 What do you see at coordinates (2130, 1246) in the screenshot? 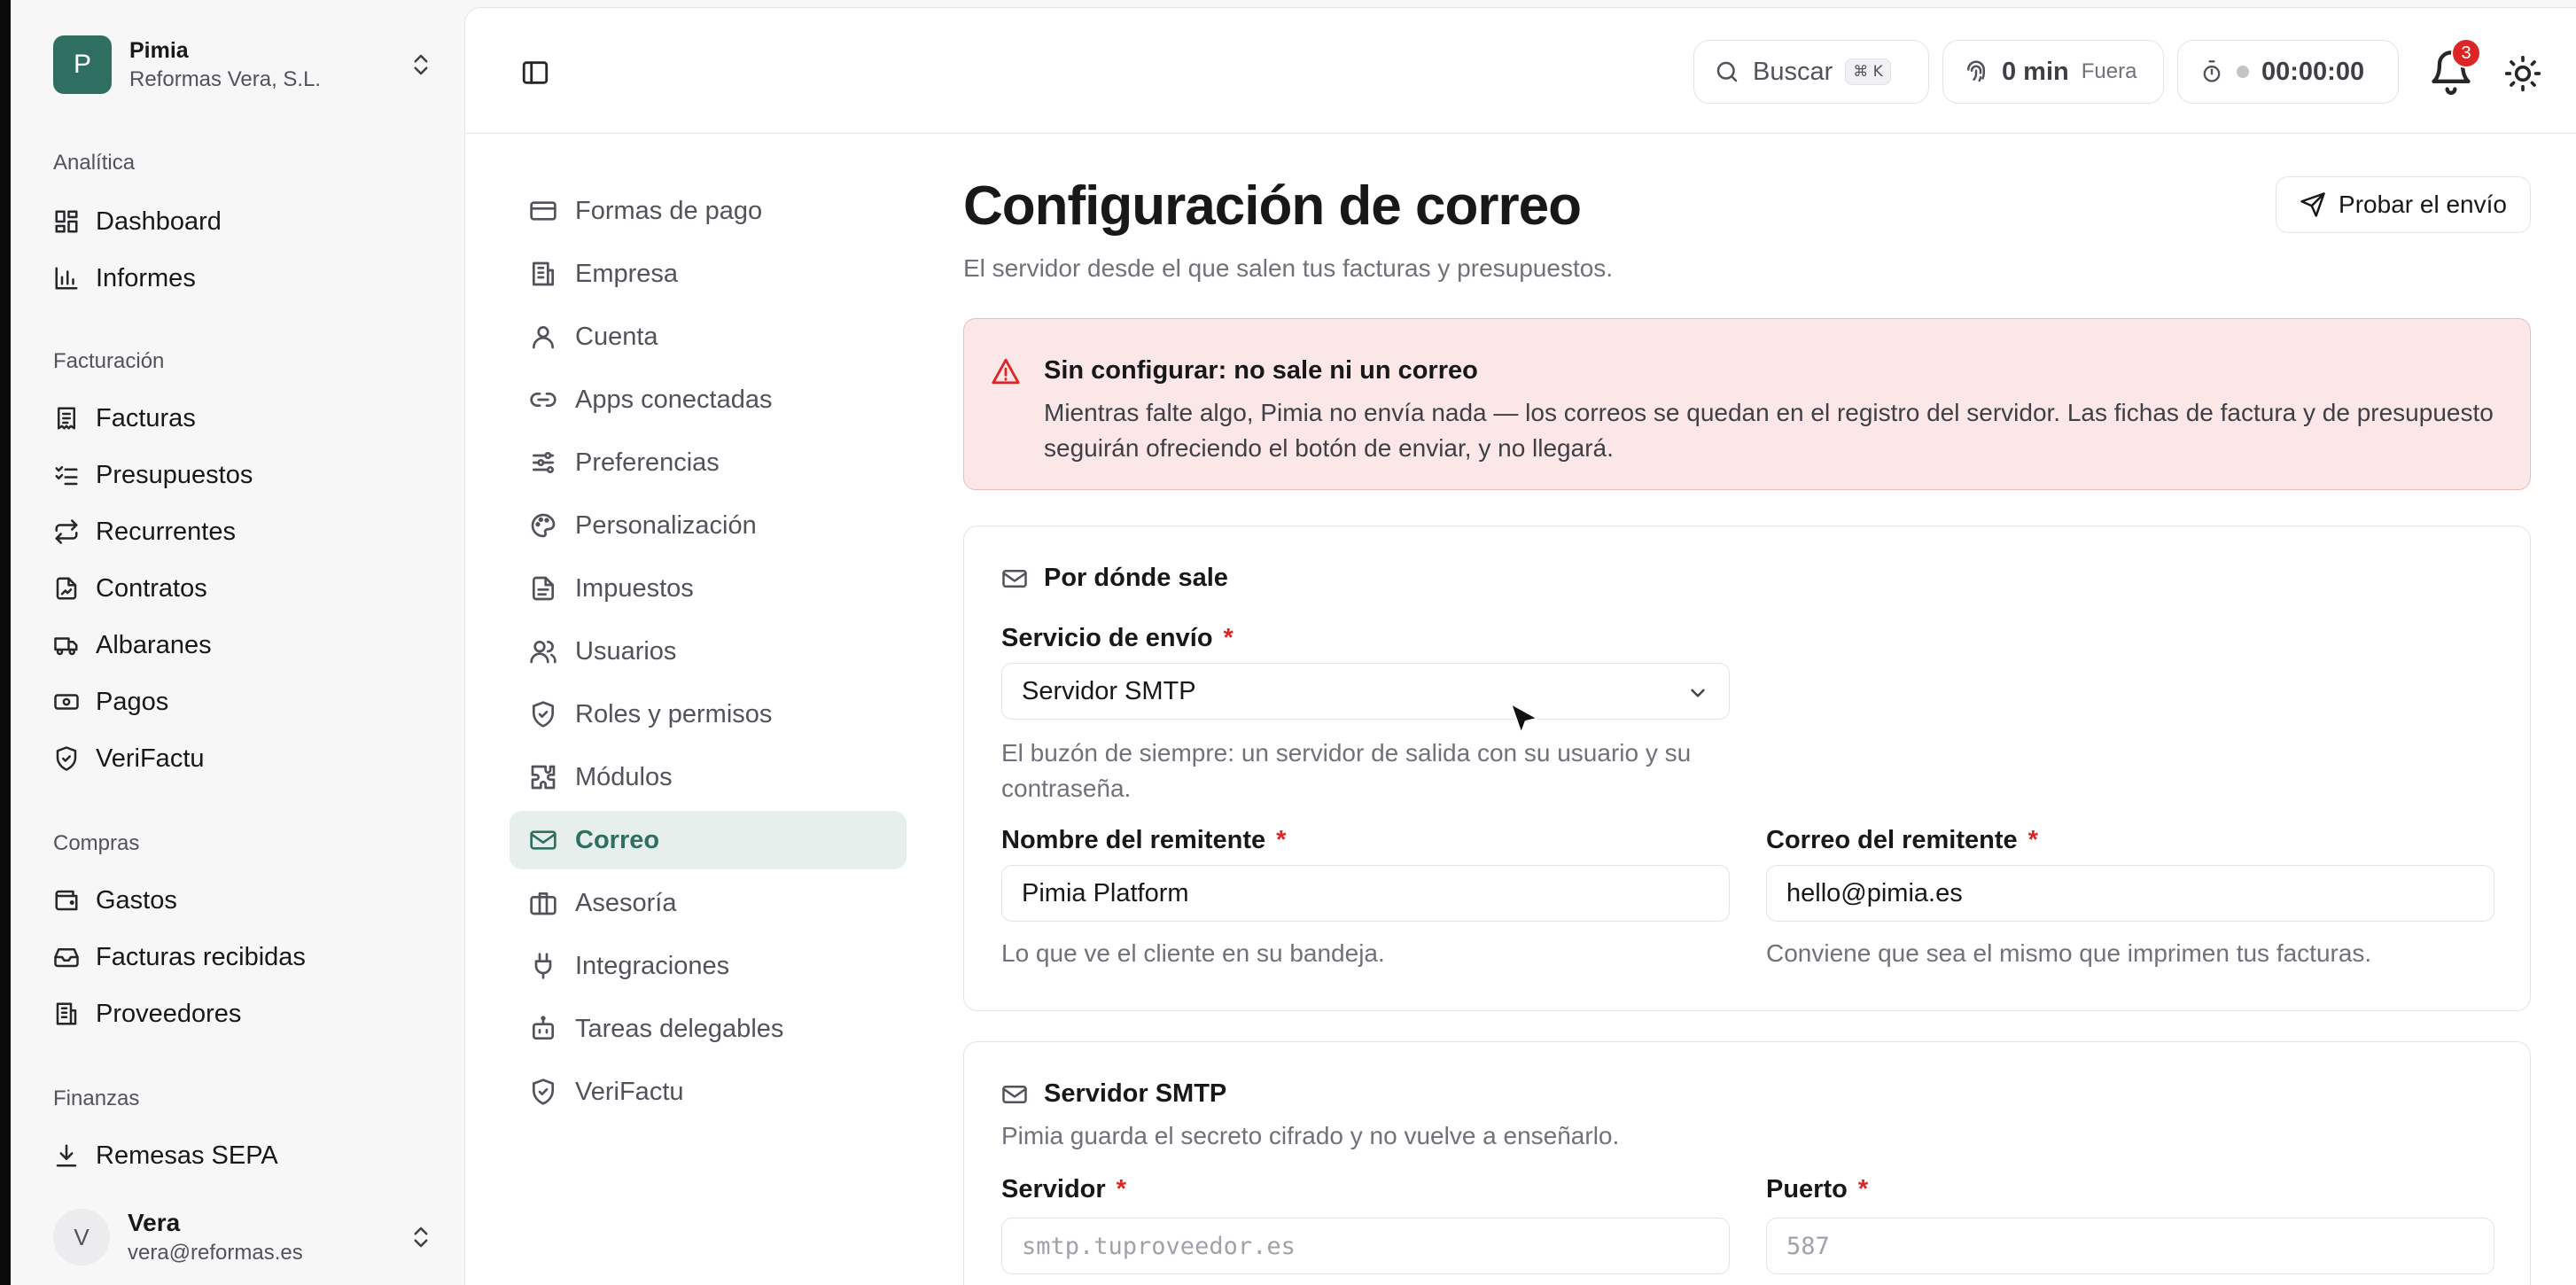
I see `port-input: 587` at bounding box center [2130, 1246].